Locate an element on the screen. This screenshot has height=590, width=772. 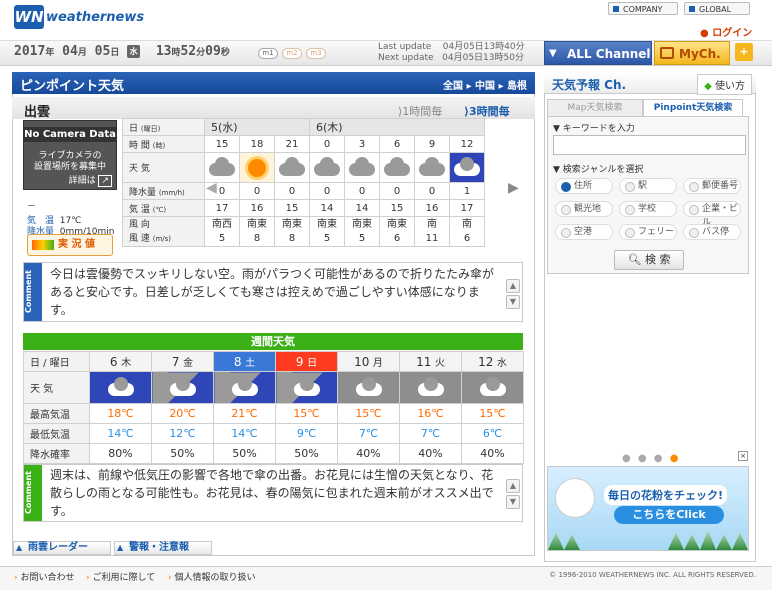
genre-radio: 住所 is located at coordinates (584, 186).